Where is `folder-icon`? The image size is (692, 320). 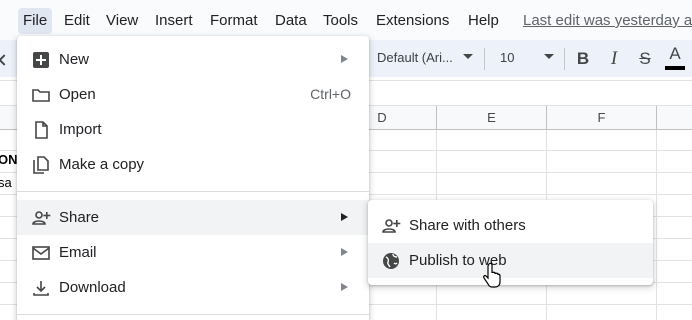
folder-icon is located at coordinates (41, 95).